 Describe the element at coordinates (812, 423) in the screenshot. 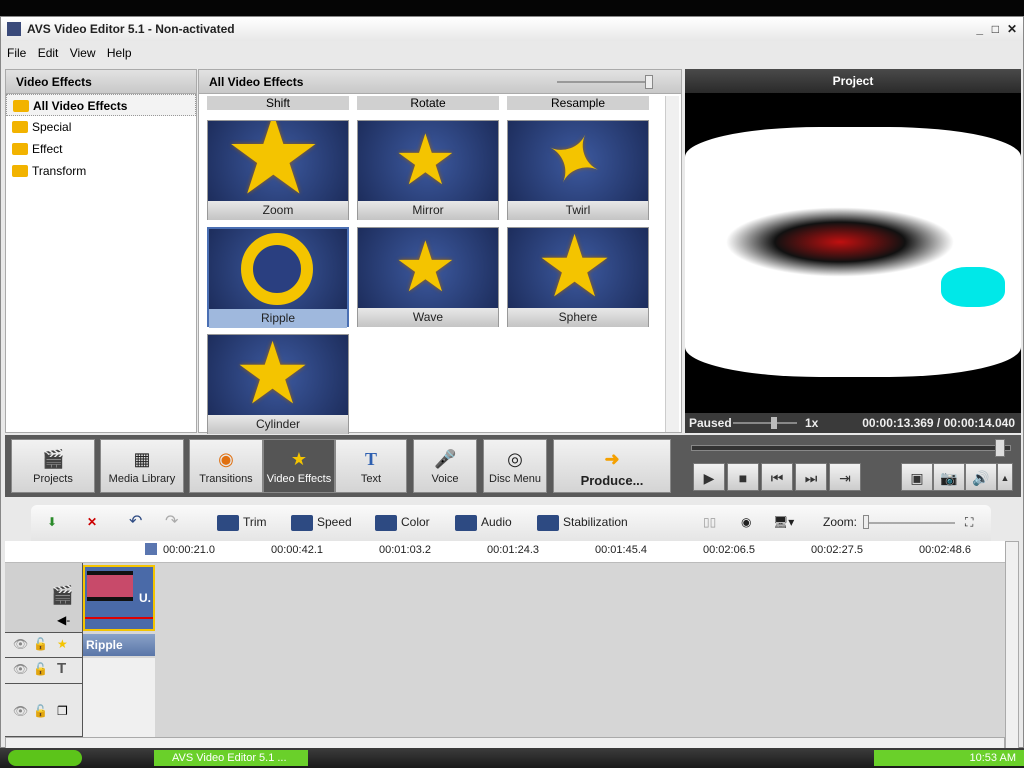

I see `playback-speed: 1x` at that location.